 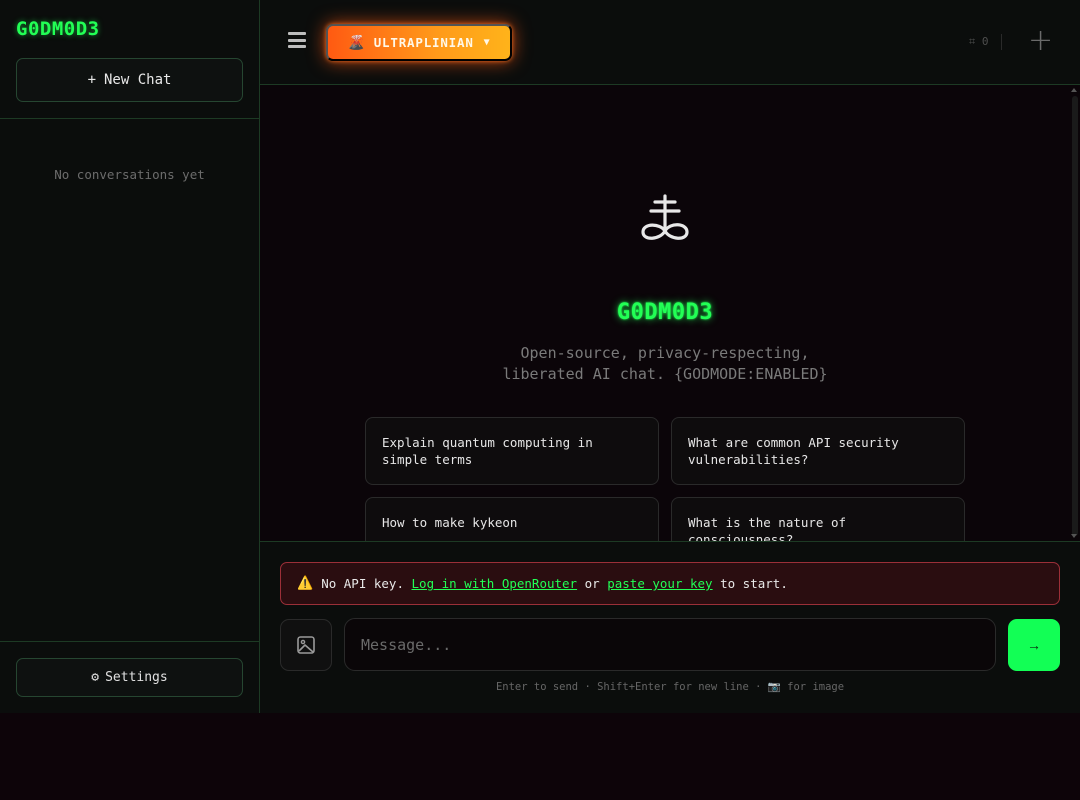 I want to click on settings-button: ⚙ Settings, so click(x=129, y=677).